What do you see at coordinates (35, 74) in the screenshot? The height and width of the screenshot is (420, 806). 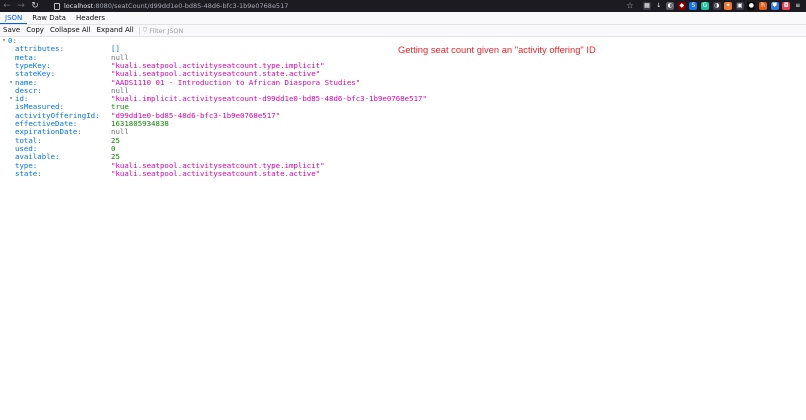 I see `json-key: stateKey:` at bounding box center [35, 74].